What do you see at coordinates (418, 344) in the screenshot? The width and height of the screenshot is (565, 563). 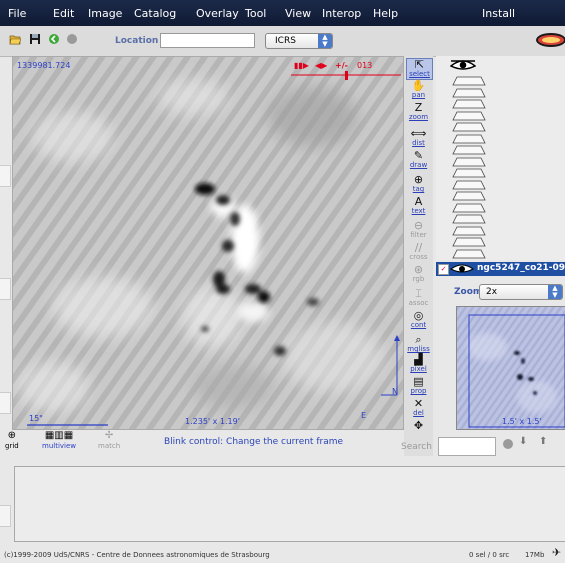 I see `tool-mgliss-button: ⌕ mgliss` at bounding box center [418, 344].